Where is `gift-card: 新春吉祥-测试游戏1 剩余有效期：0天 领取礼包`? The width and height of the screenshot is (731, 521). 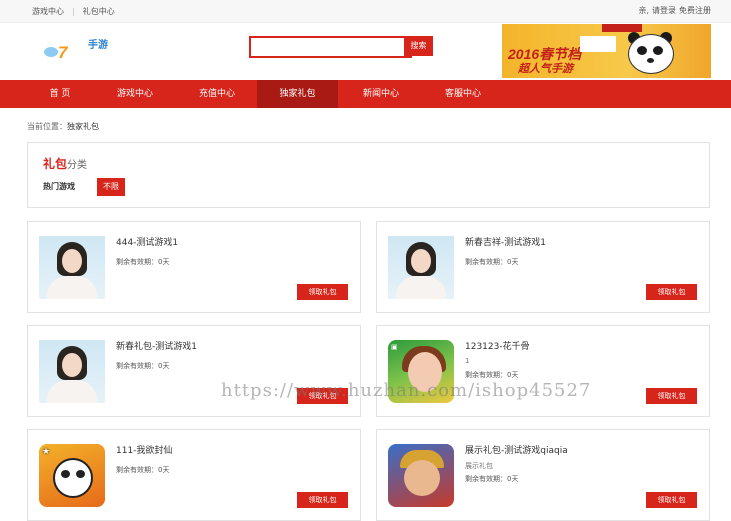
gift-card: 新春吉祥-测试游戏1 剩余有效期：0天 领取礼包 is located at coordinates (543, 267).